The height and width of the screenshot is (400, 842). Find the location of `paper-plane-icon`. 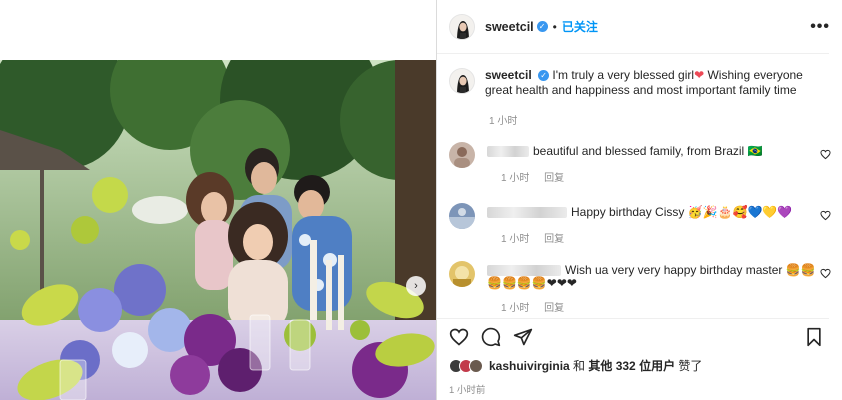

paper-plane-icon is located at coordinates (523, 337).